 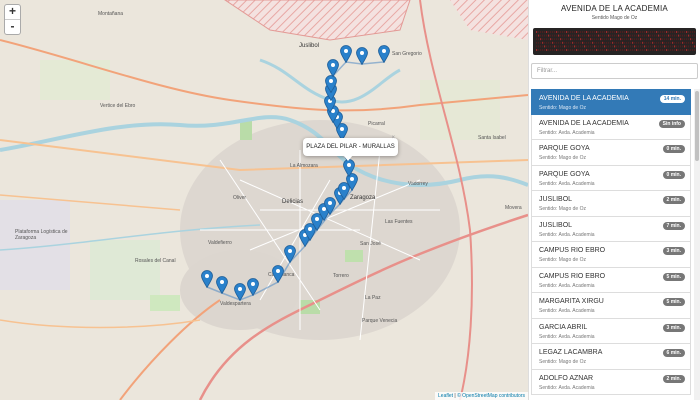 I want to click on map-label-oliver: Oliver, so click(x=240, y=198).